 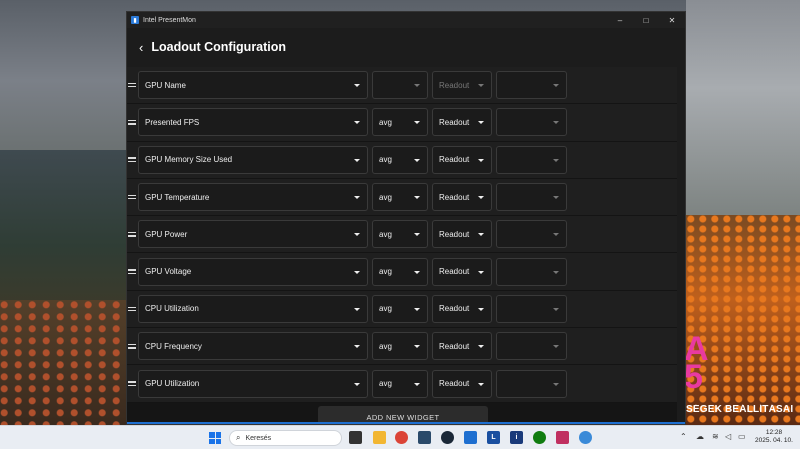 What do you see at coordinates (493, 437) in the screenshot?
I see `launcher-l-icon: L` at bounding box center [493, 437].